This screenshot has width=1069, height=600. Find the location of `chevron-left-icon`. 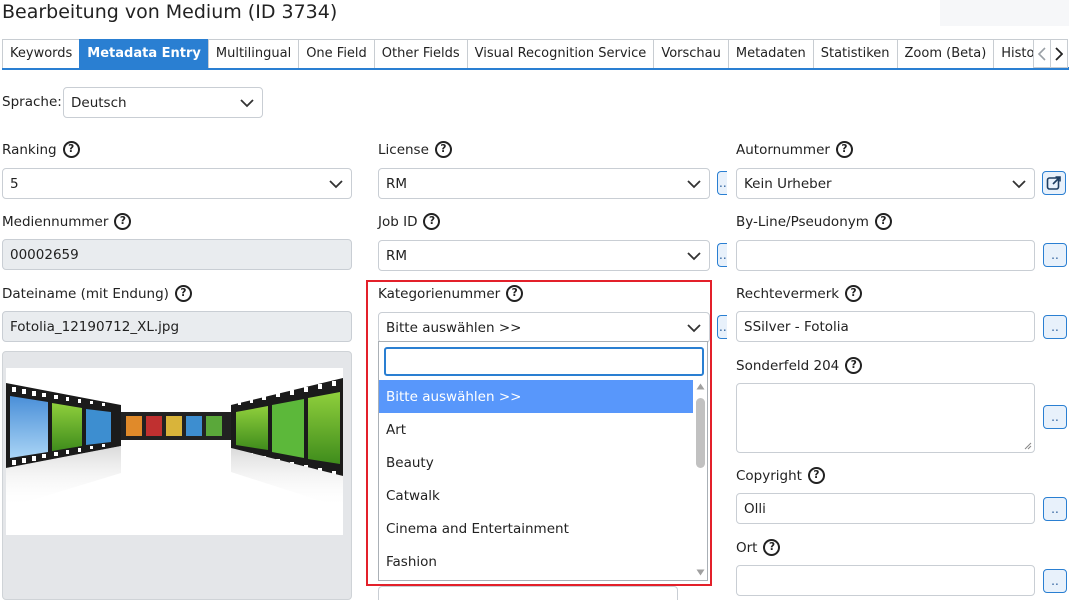

chevron-left-icon is located at coordinates (1042, 53).